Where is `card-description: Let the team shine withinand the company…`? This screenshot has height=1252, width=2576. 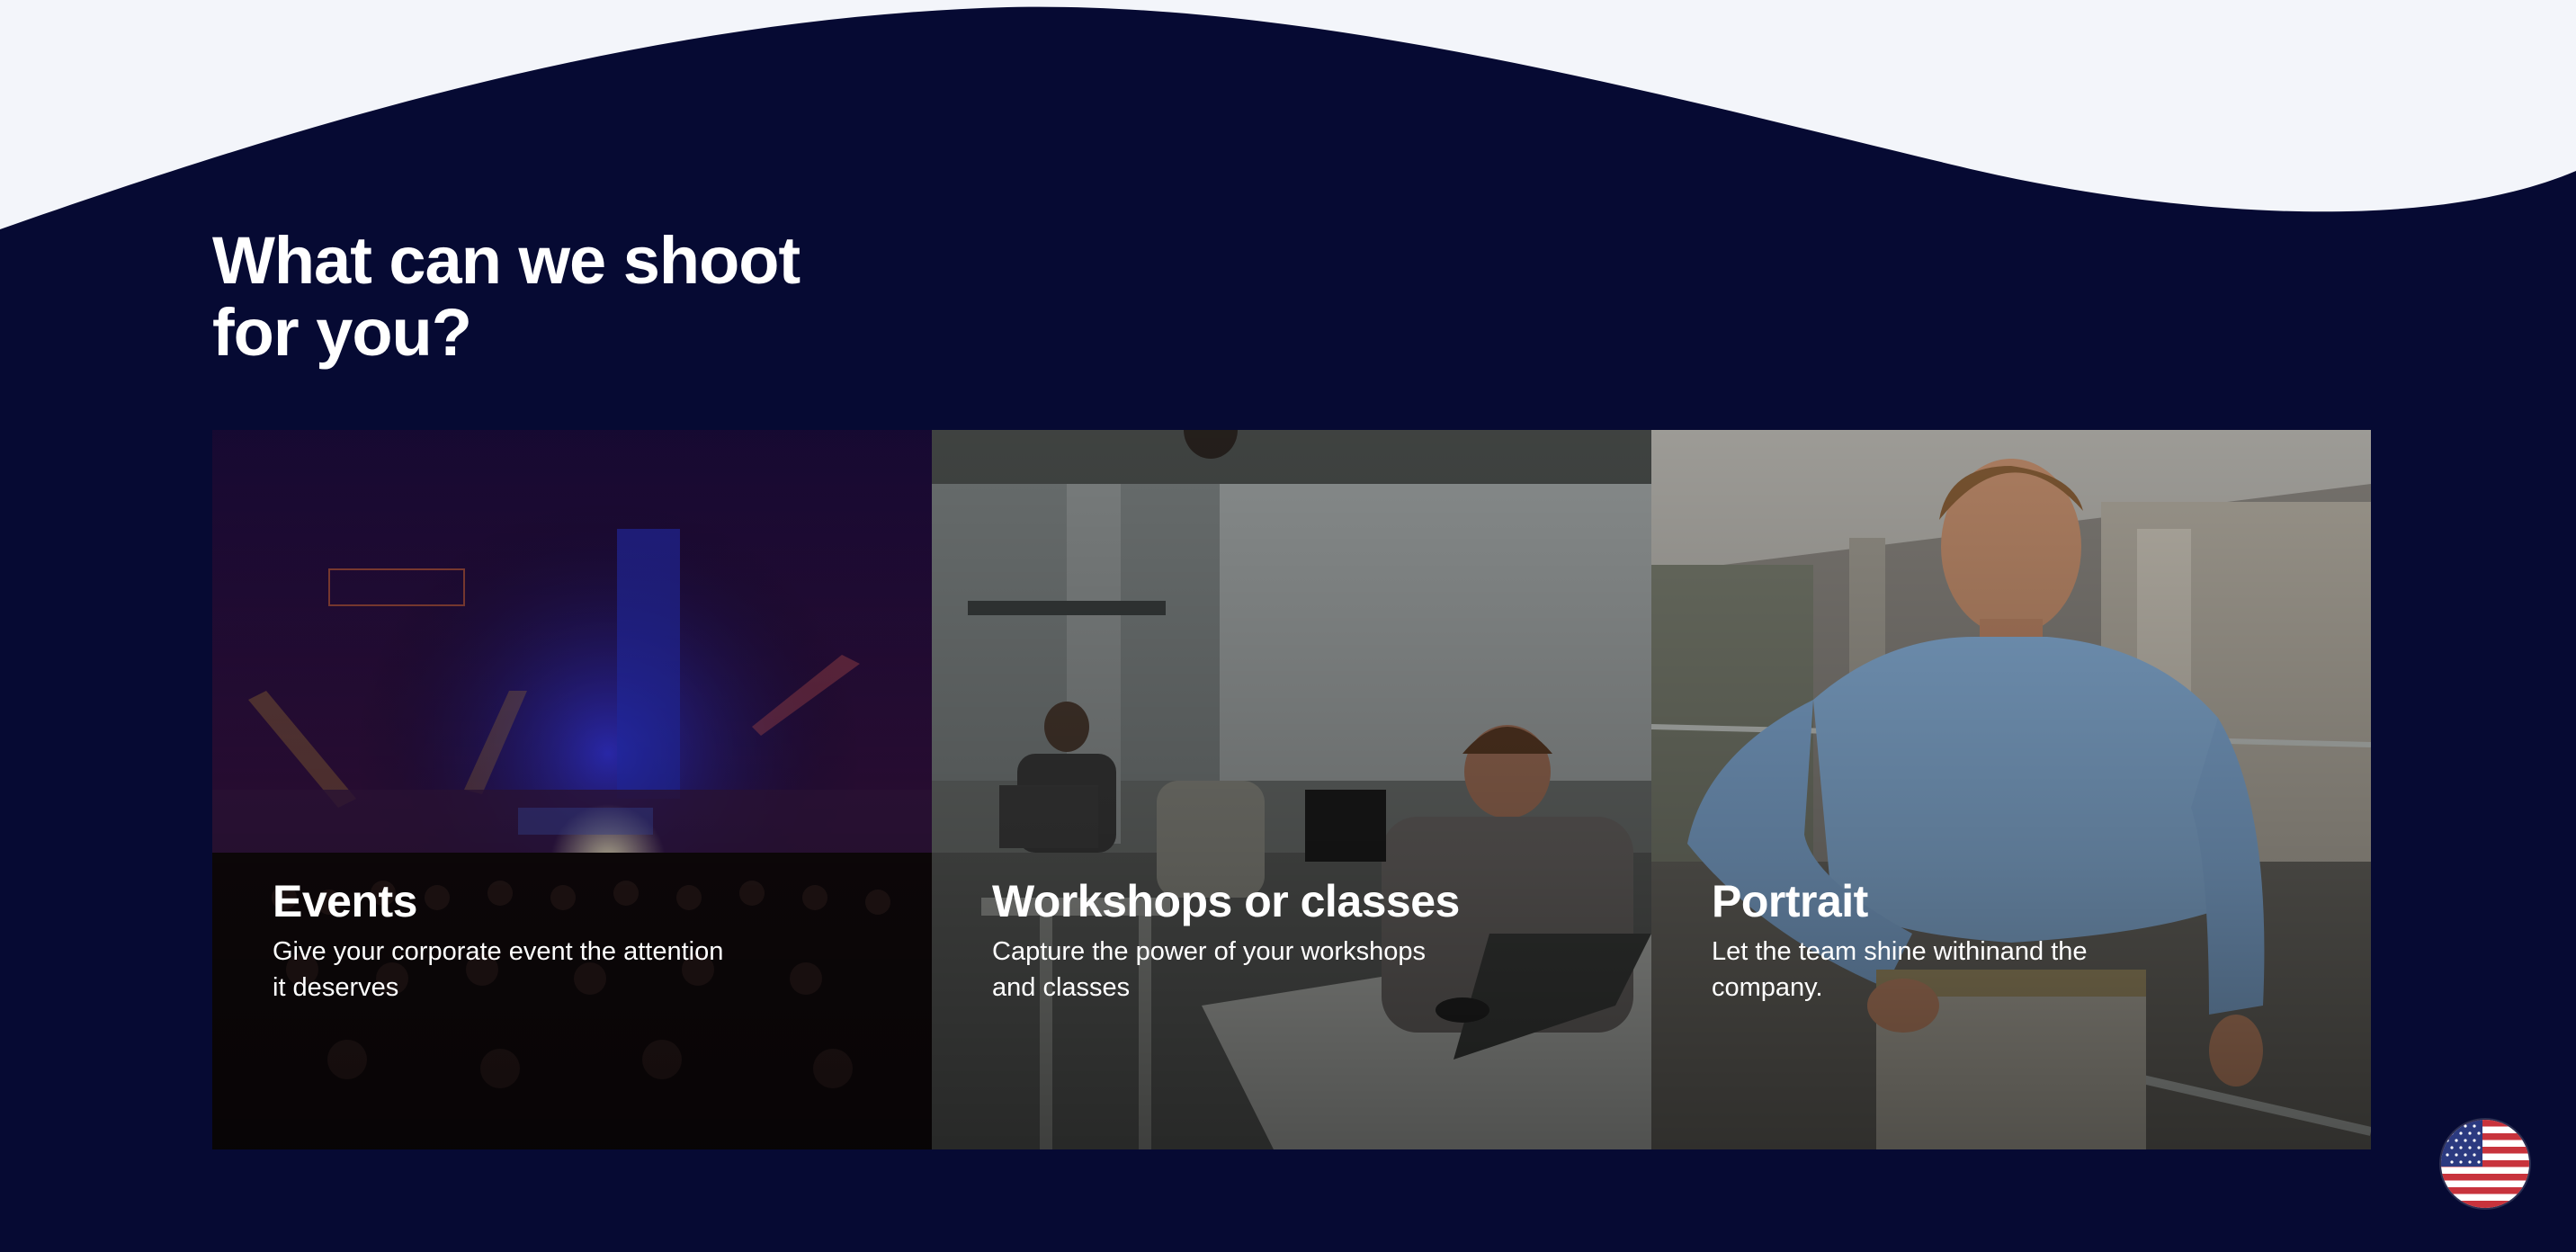
card-description: Let the team shine withinand the company… is located at coordinates (1900, 969).